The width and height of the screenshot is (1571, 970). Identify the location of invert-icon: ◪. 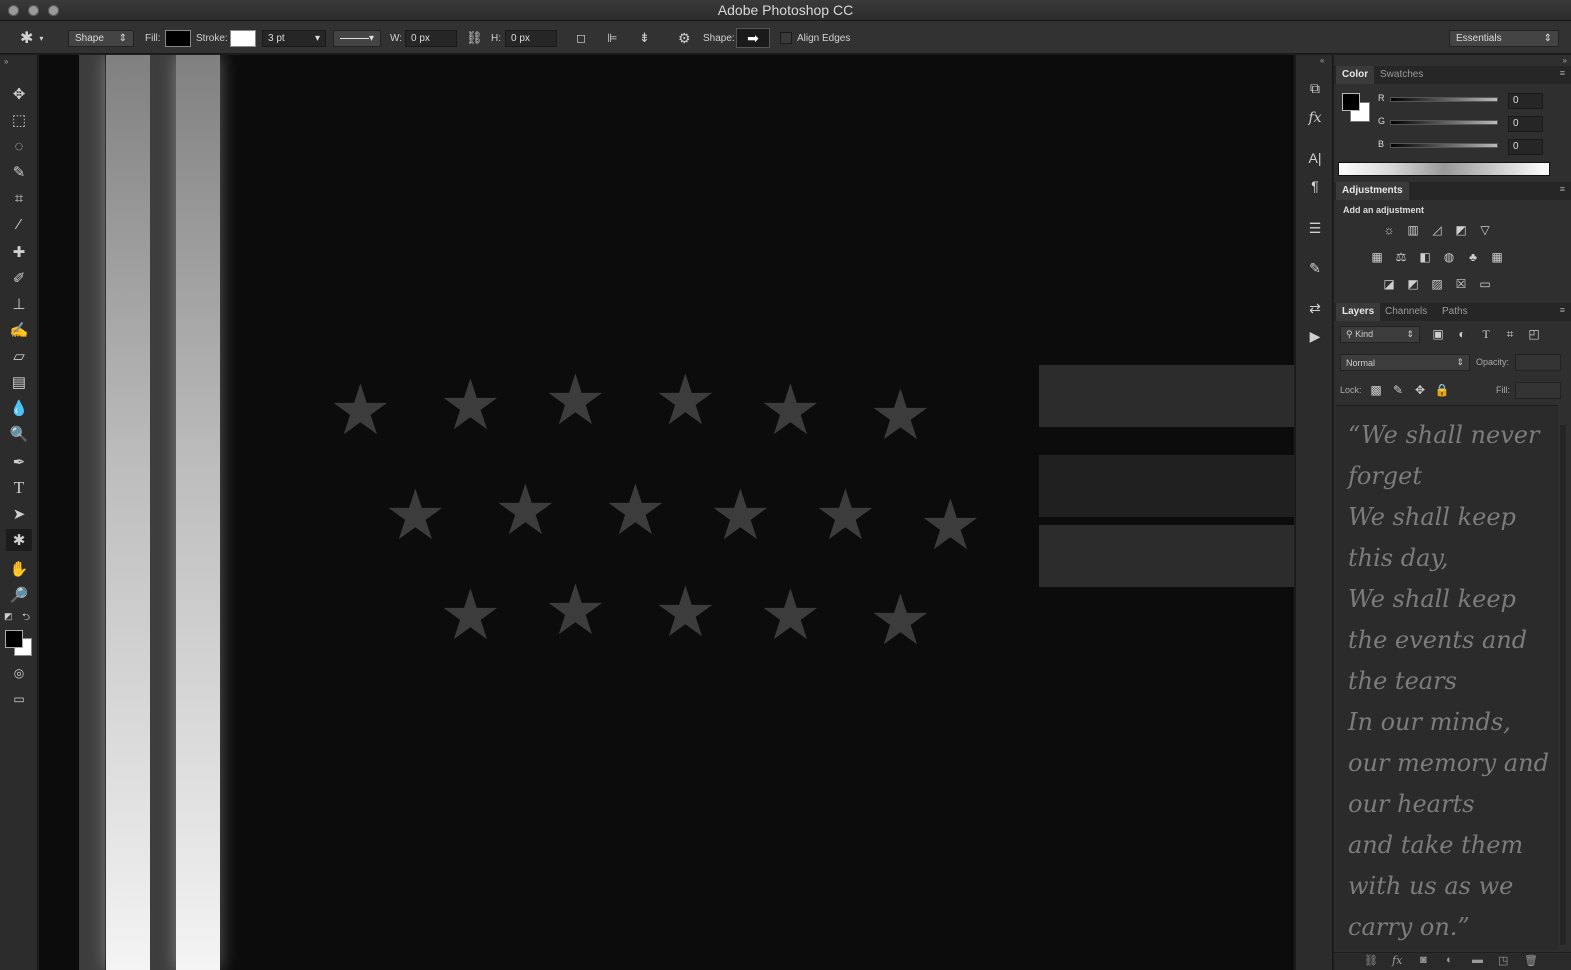
(1389, 284).